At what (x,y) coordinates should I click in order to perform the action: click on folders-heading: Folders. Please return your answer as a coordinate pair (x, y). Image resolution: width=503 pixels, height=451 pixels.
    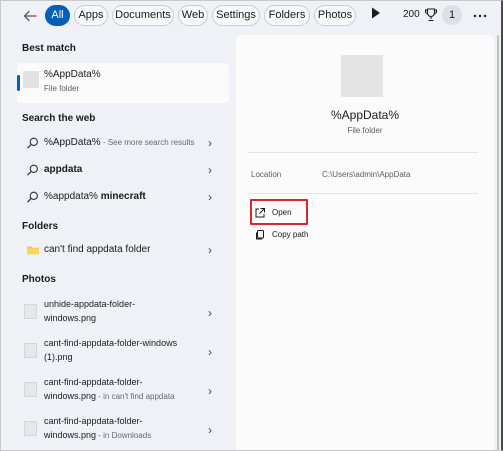
    Looking at the image, I should click on (40, 226).